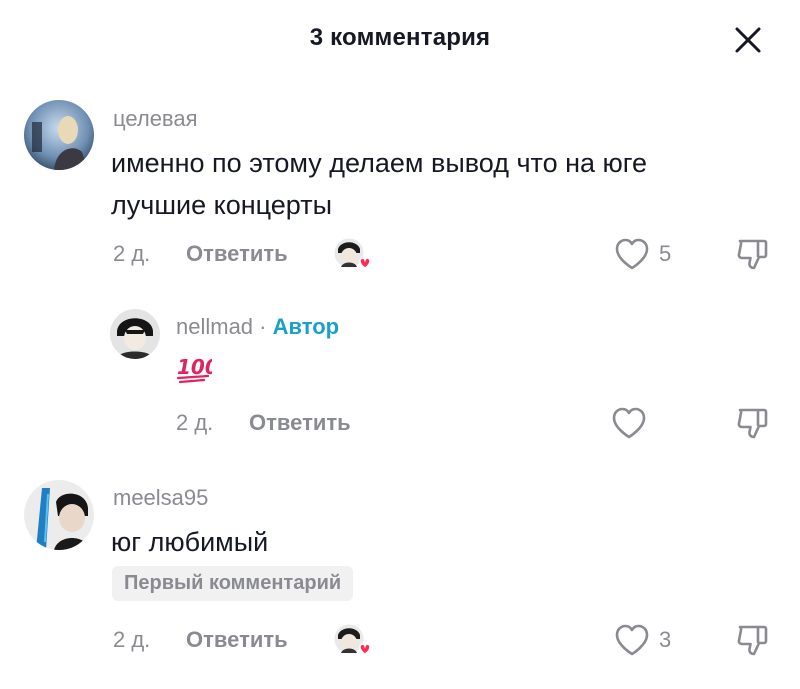  I want to click on close-button, so click(748, 40).